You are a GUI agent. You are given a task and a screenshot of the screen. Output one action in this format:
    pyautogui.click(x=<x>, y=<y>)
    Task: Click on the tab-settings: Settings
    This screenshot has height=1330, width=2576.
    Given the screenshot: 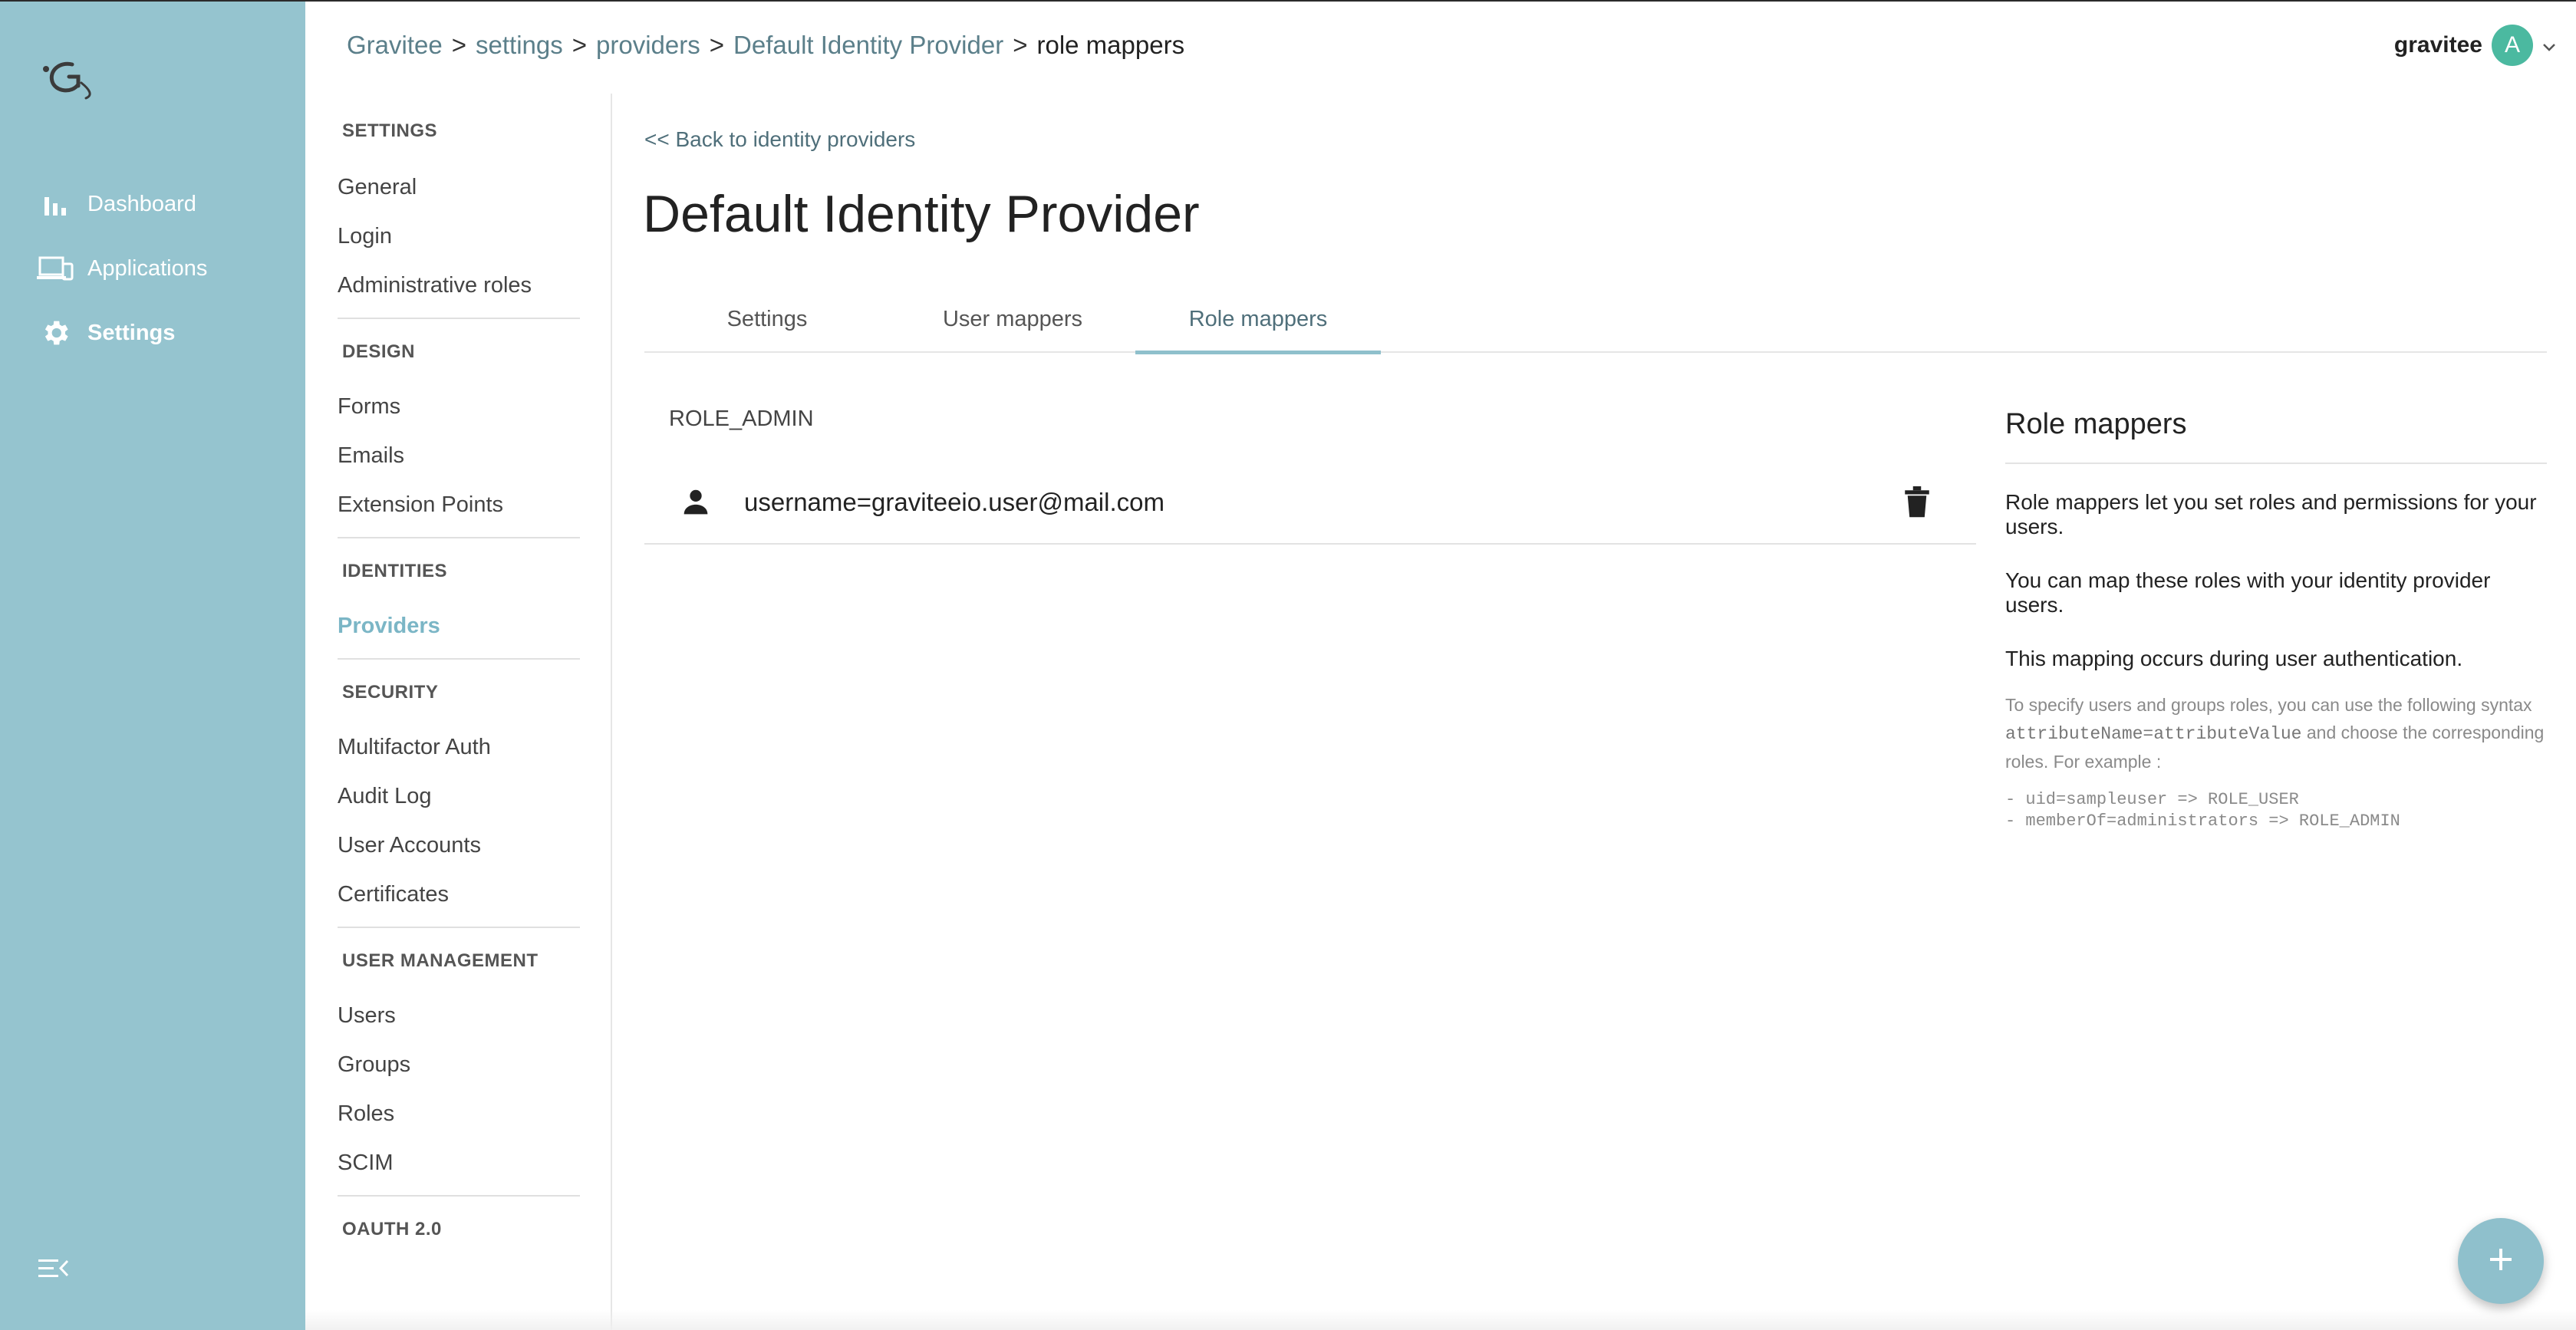 What is the action you would take?
    pyautogui.click(x=767, y=319)
    